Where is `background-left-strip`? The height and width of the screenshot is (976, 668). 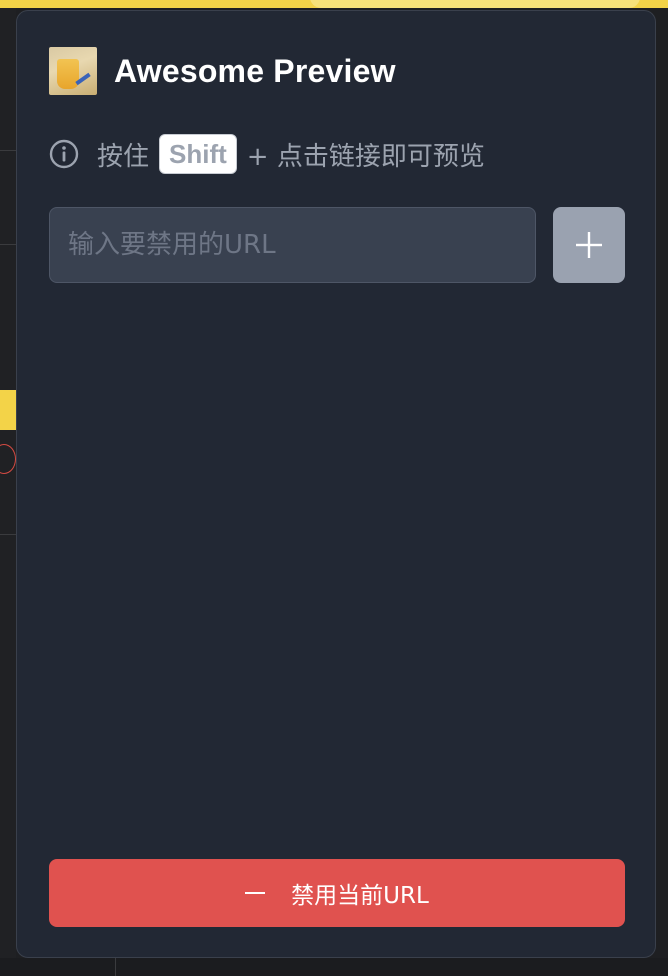
background-left-strip is located at coordinates (8, 492).